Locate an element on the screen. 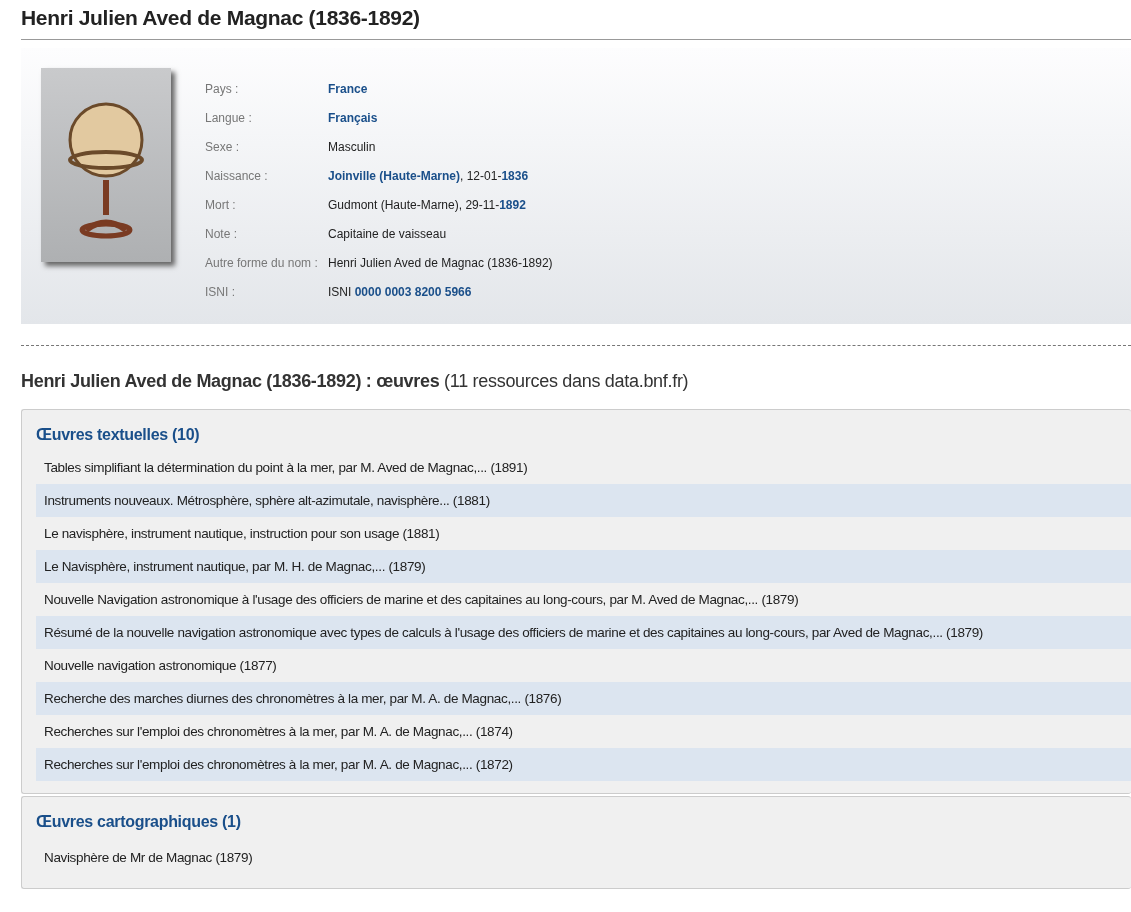 The height and width of the screenshot is (912, 1131). field-label: Sexe : is located at coordinates (266, 146).